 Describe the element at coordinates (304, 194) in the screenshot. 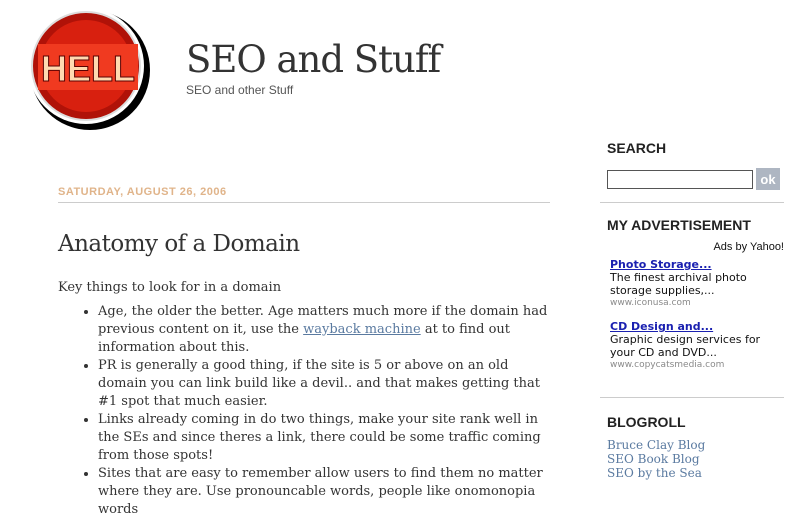

I see `post-date: SATURDAY, AUGUST 26, 2006` at that location.